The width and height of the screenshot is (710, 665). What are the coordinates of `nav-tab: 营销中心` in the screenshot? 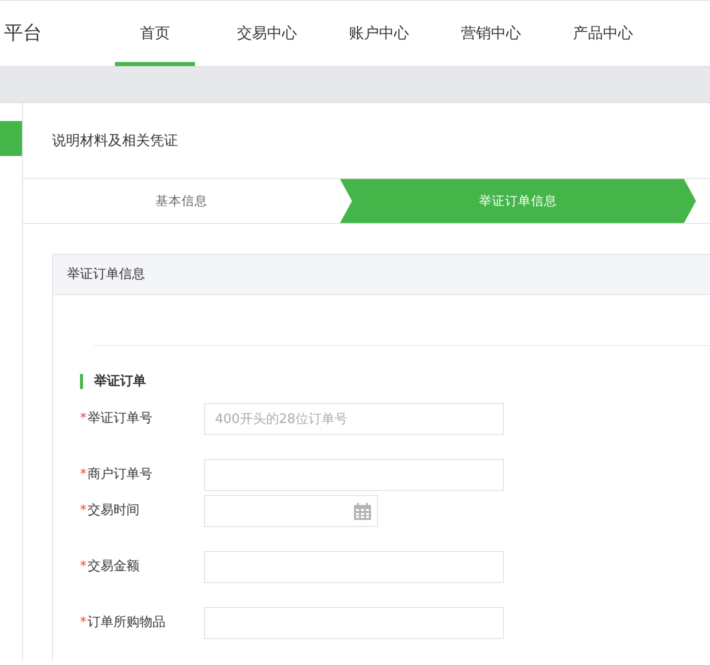 It's located at (491, 33).